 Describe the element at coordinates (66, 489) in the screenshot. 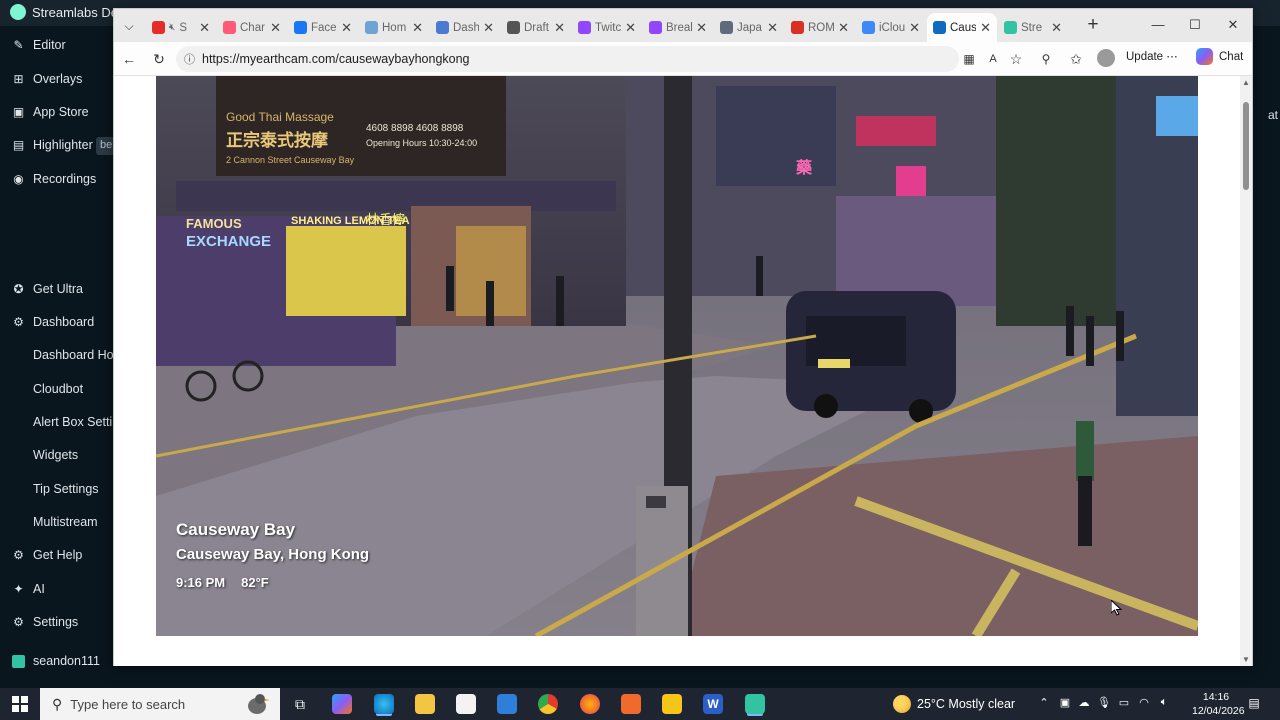

I see `sidebar-item-tip-settings: Tip Settings` at that location.